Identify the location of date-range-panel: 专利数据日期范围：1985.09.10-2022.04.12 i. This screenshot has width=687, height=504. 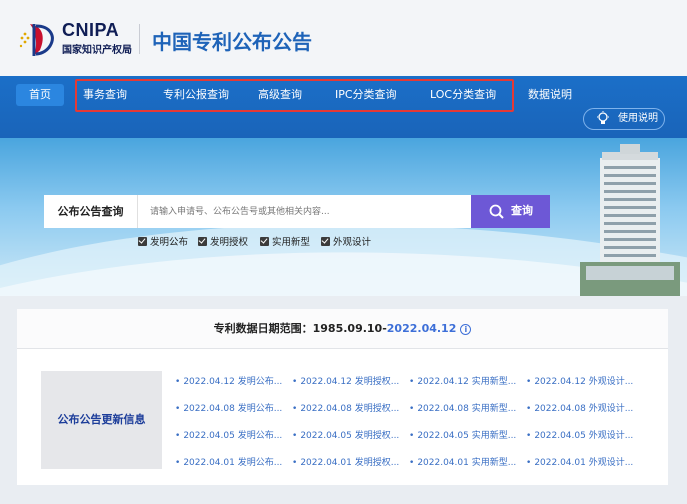
(342, 329).